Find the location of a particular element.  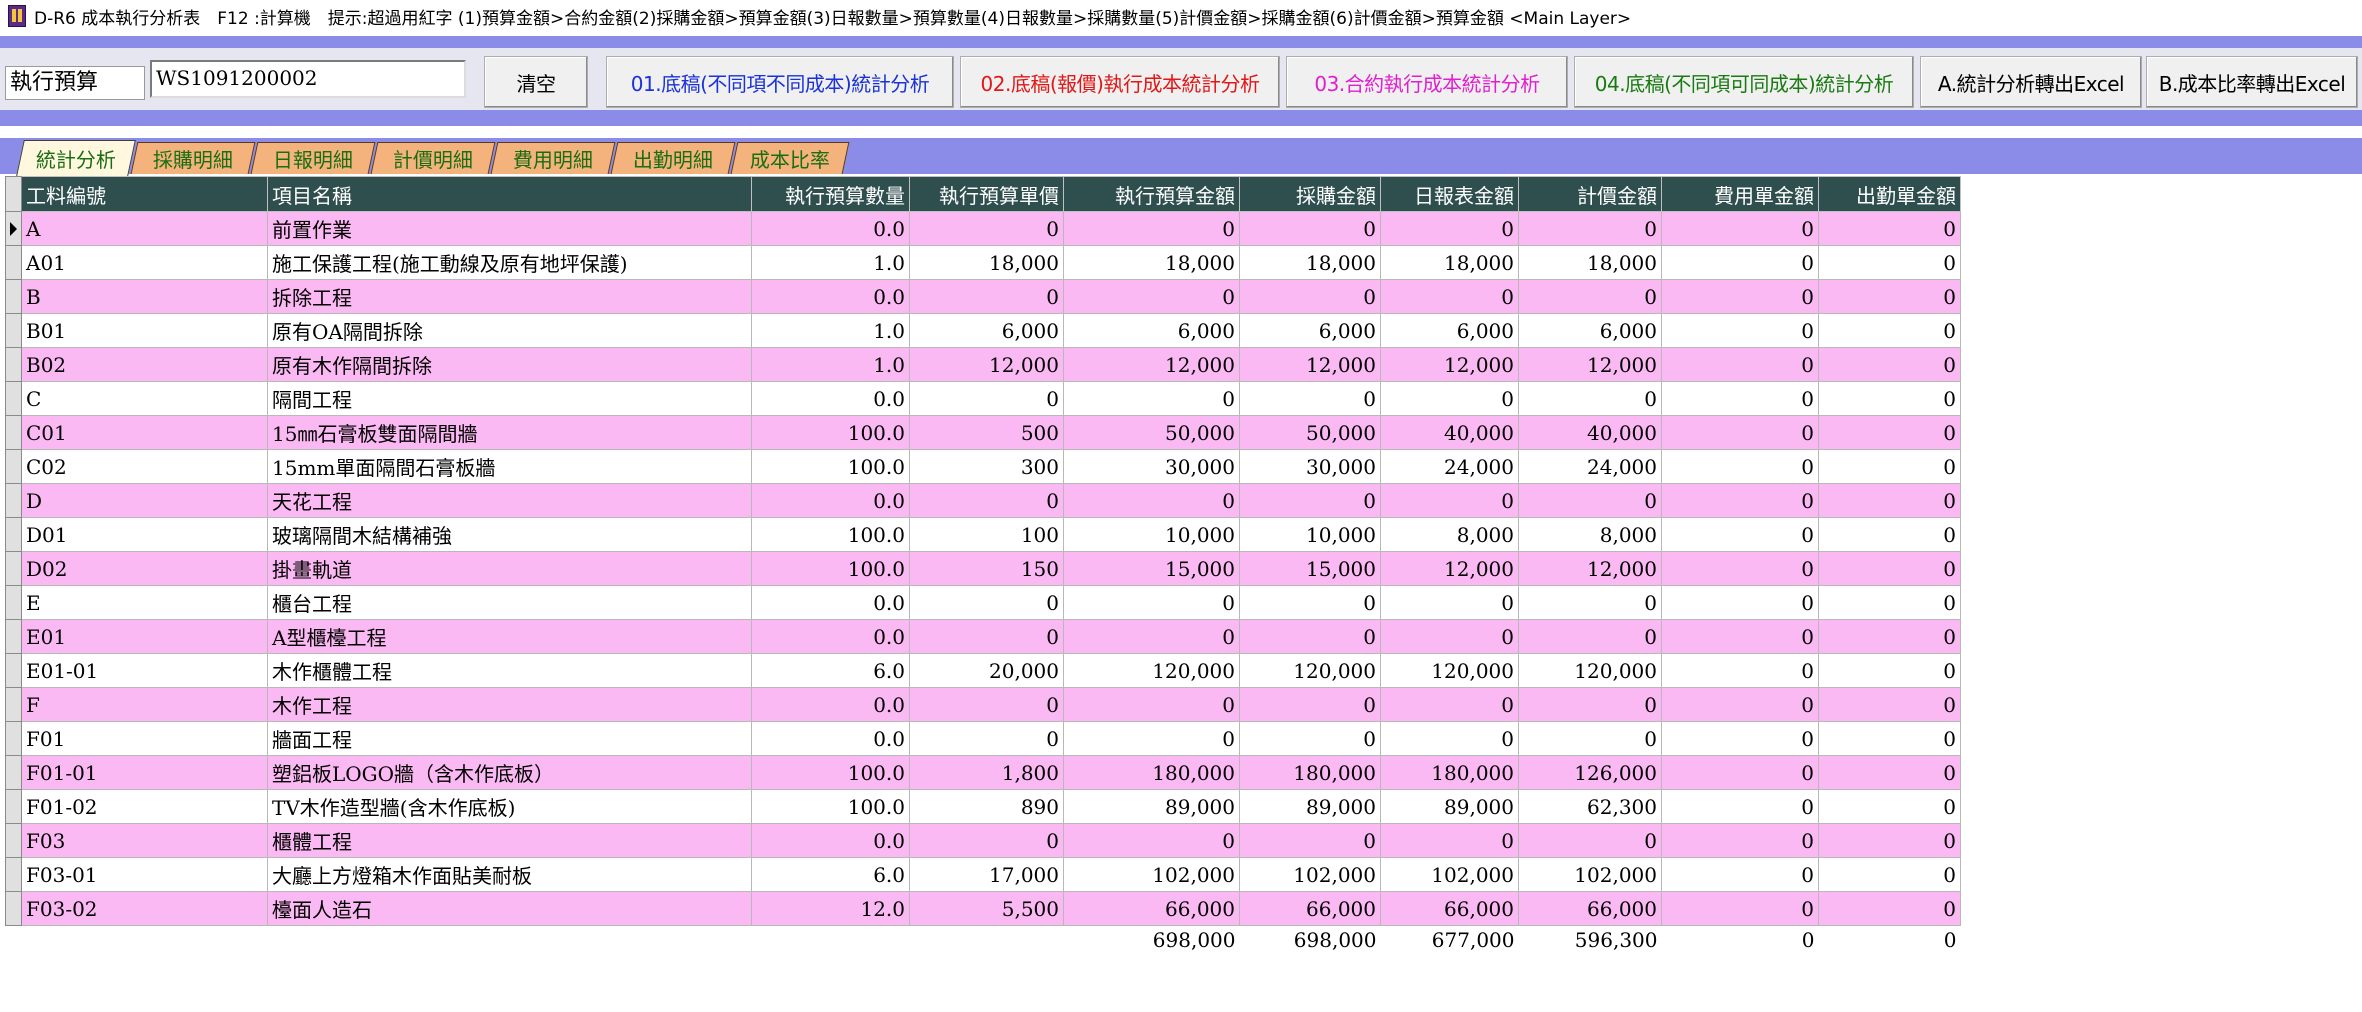

table-cell: 塑鋁板LOGO牆（含木作底板） is located at coordinates (509, 772).